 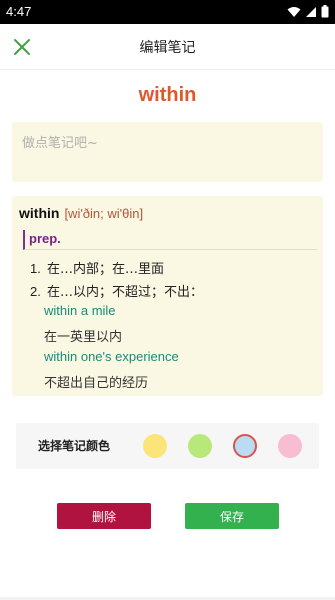 What do you see at coordinates (325, 11) in the screenshot?
I see `battery-icon` at bounding box center [325, 11].